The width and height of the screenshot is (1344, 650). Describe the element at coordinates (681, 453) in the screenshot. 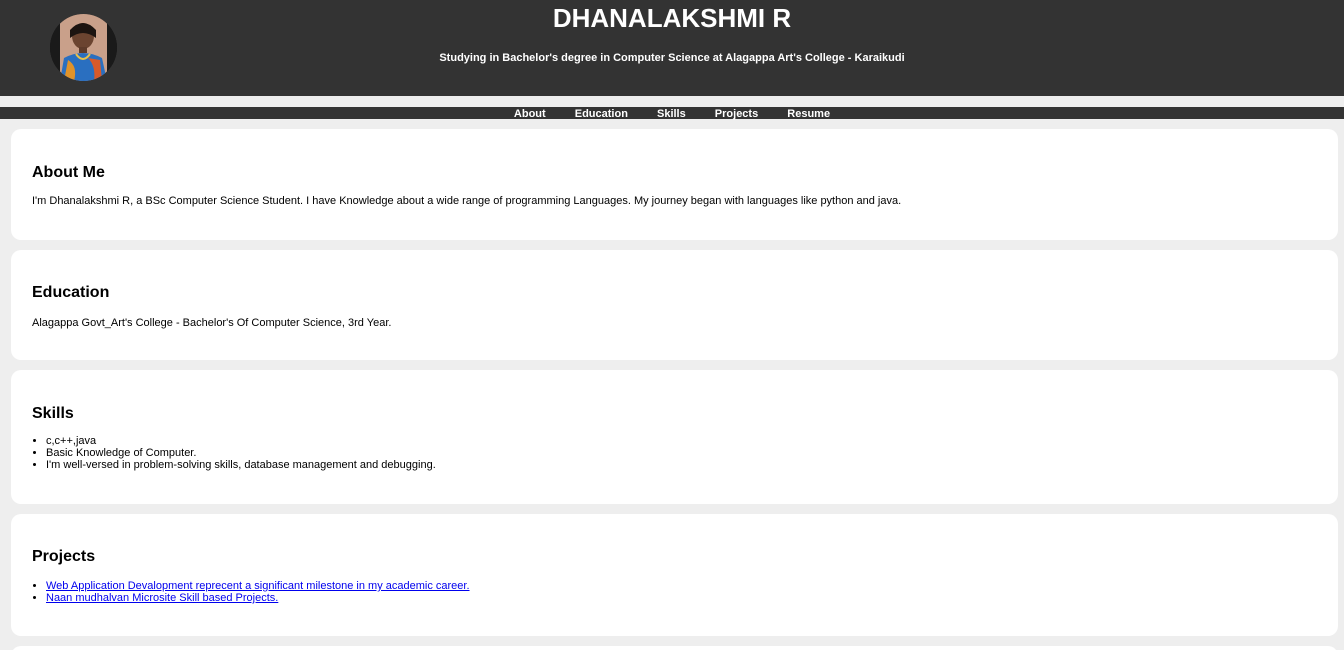

I see `skills-list-item: Basic Knowledge of Computer.` at that location.